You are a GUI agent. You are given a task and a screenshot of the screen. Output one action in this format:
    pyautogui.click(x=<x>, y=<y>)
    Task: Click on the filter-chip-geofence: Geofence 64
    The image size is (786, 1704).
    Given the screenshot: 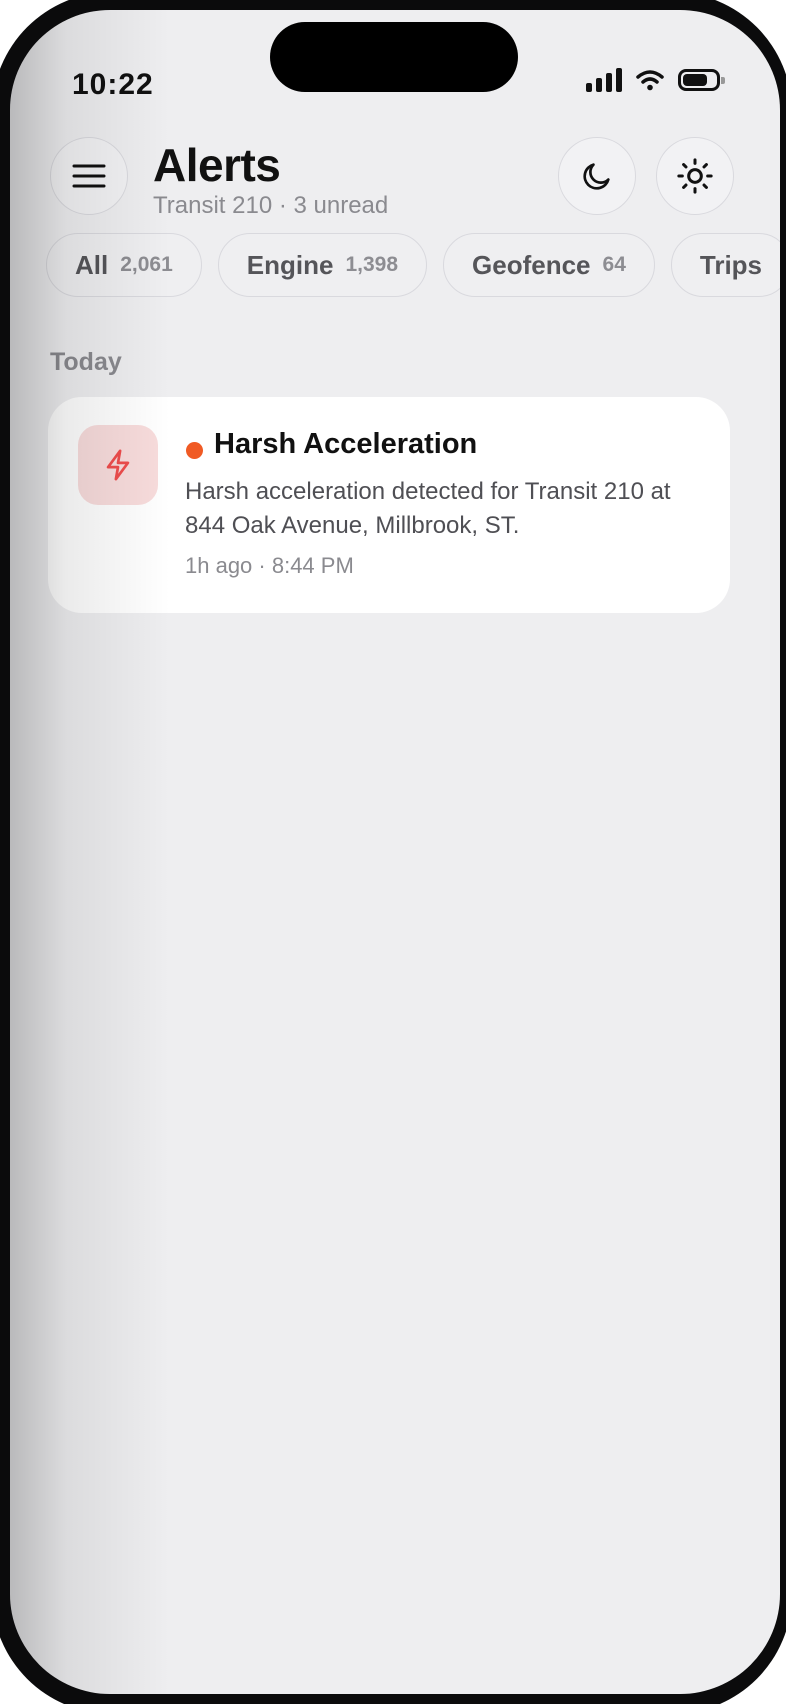 What is the action you would take?
    pyautogui.click(x=549, y=265)
    